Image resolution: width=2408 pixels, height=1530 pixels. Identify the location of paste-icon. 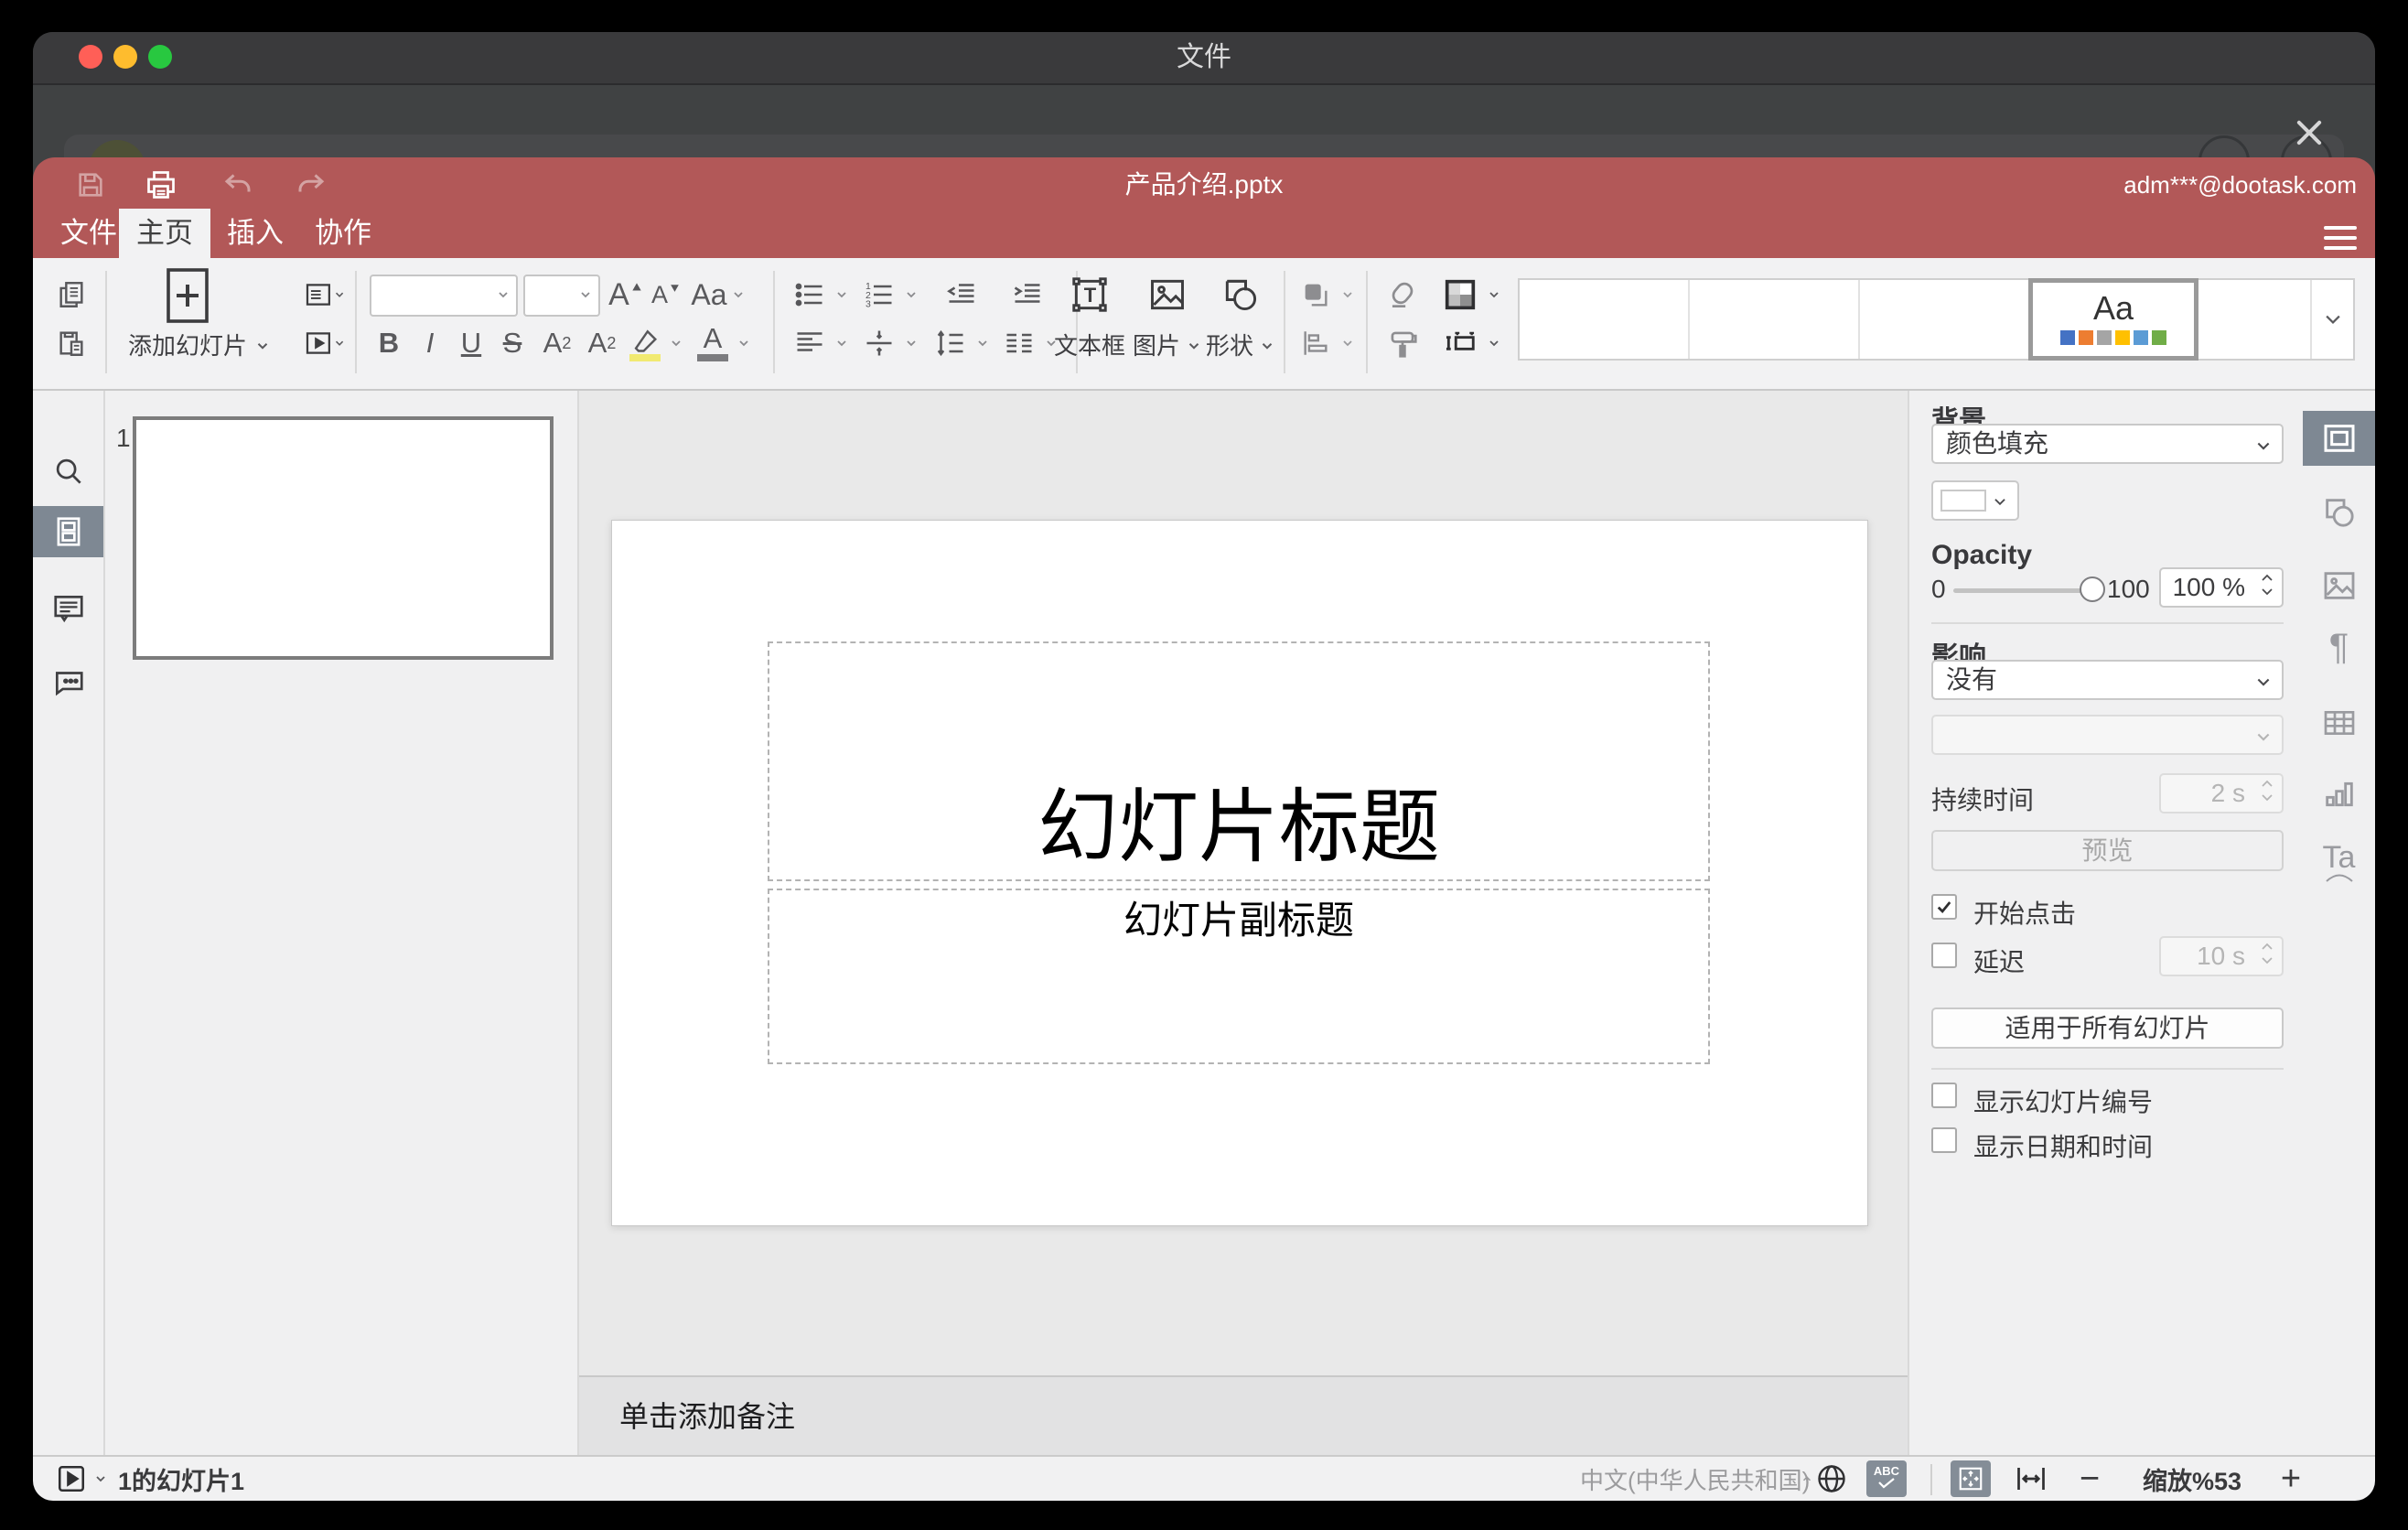
(71, 343).